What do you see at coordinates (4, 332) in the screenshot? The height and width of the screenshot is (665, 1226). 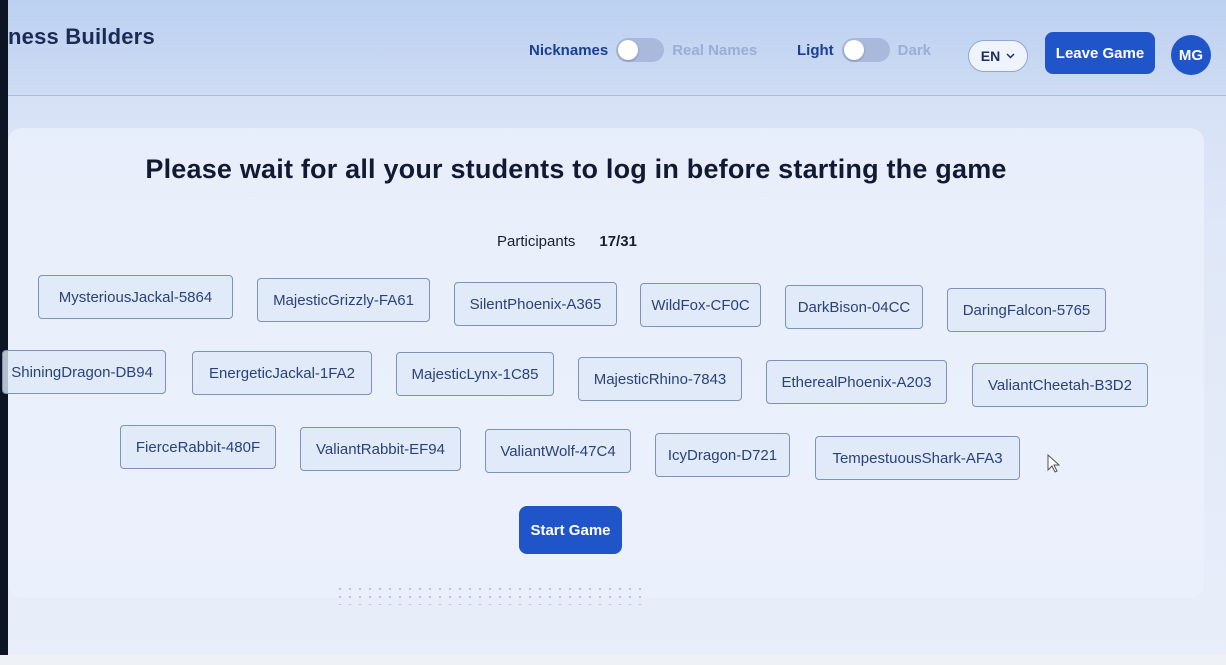 I see `screen-bezel` at bounding box center [4, 332].